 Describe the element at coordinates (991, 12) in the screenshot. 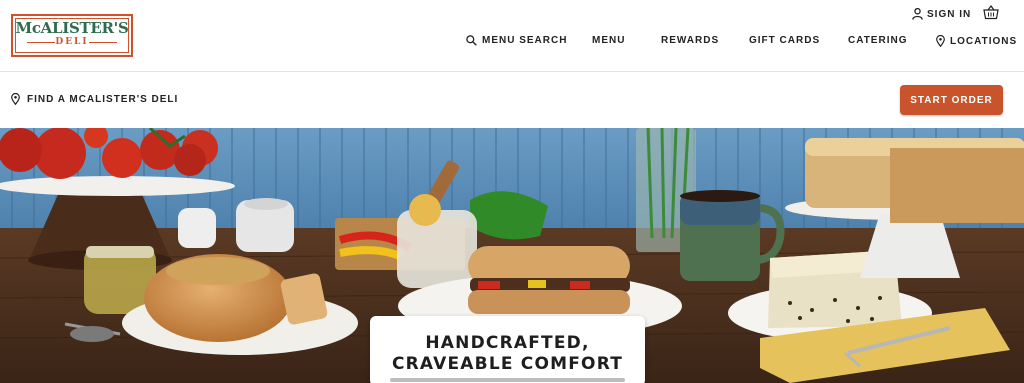

I see `basket-icon` at that location.